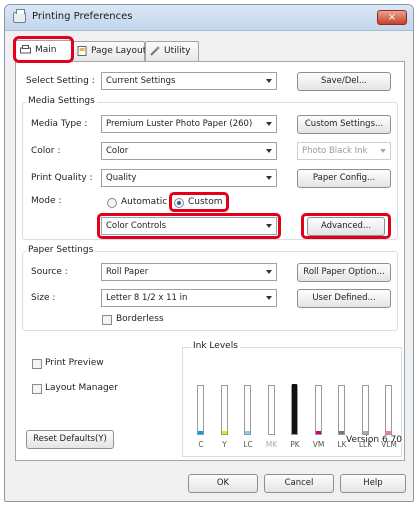  Describe the element at coordinates (82, 16) in the screenshot. I see `window-title: Printing Preferences` at that location.